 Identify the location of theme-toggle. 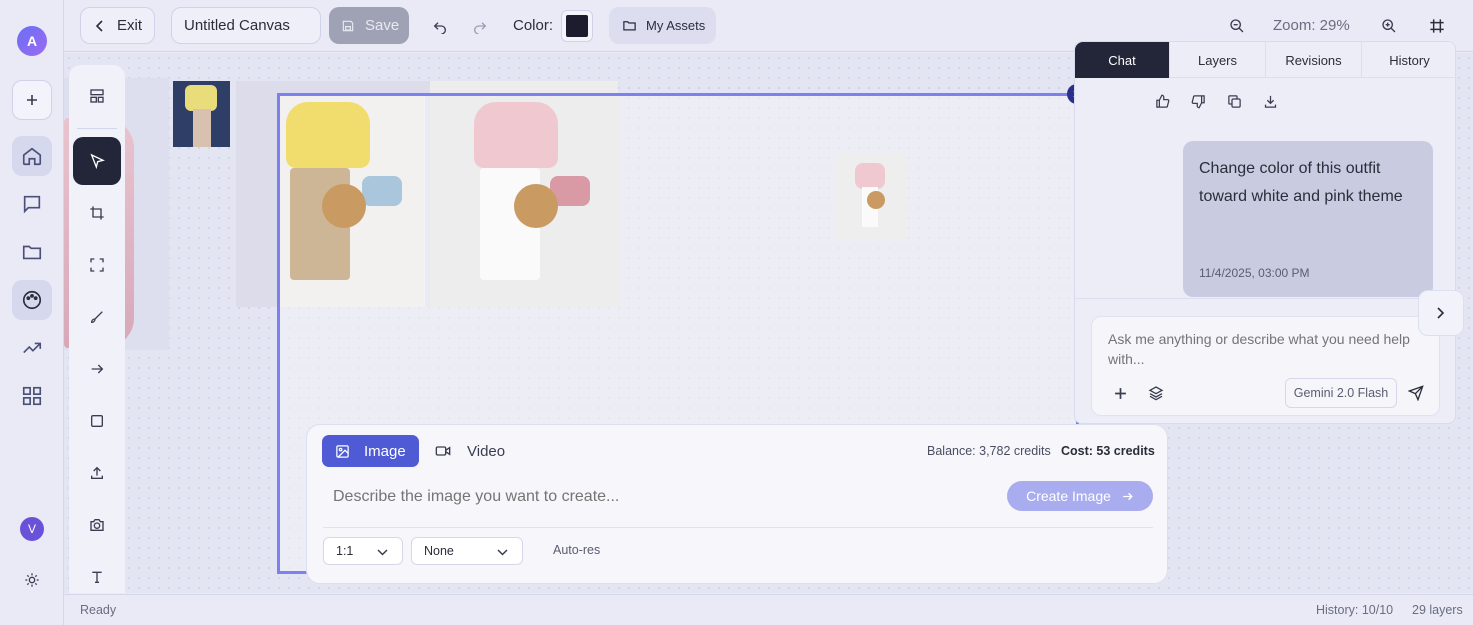
(32, 580).